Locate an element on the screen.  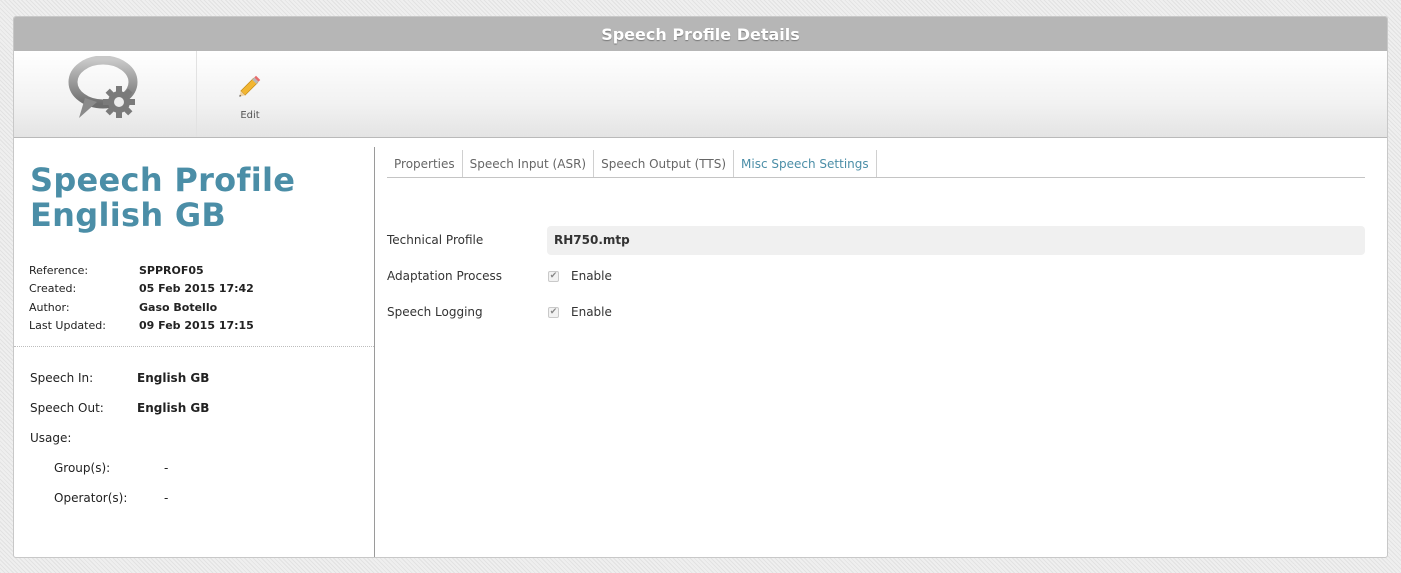
speech-in-row: Speech In: English GB is located at coordinates (119, 378).